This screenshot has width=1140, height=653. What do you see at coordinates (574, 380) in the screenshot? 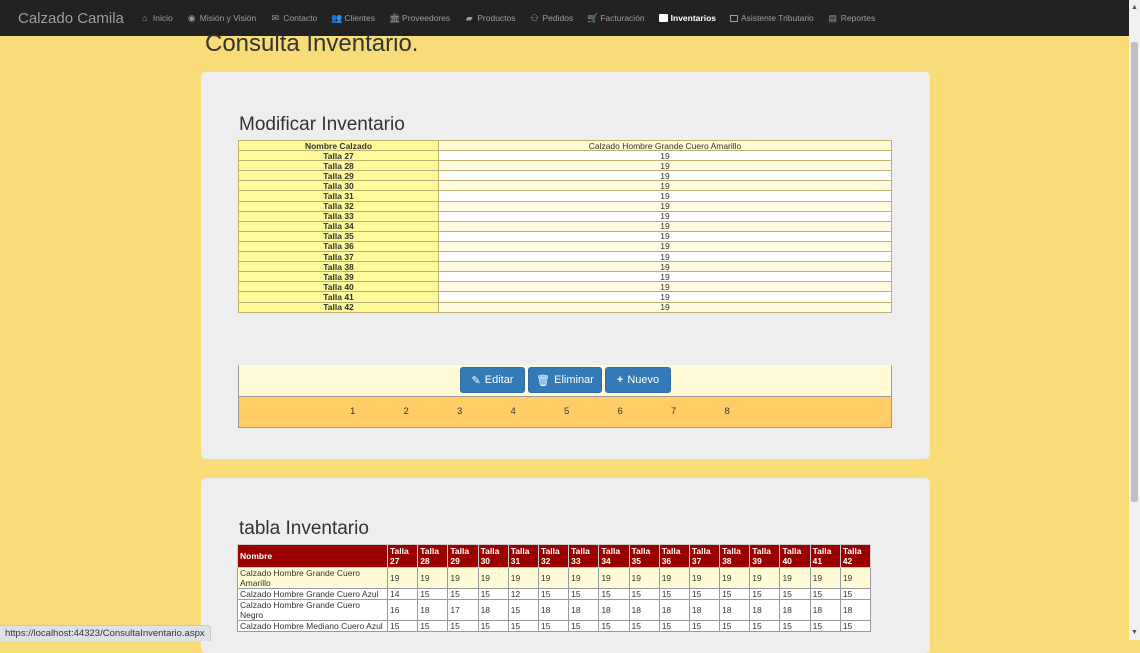
I see `delete-button-label: Eliminar` at bounding box center [574, 380].